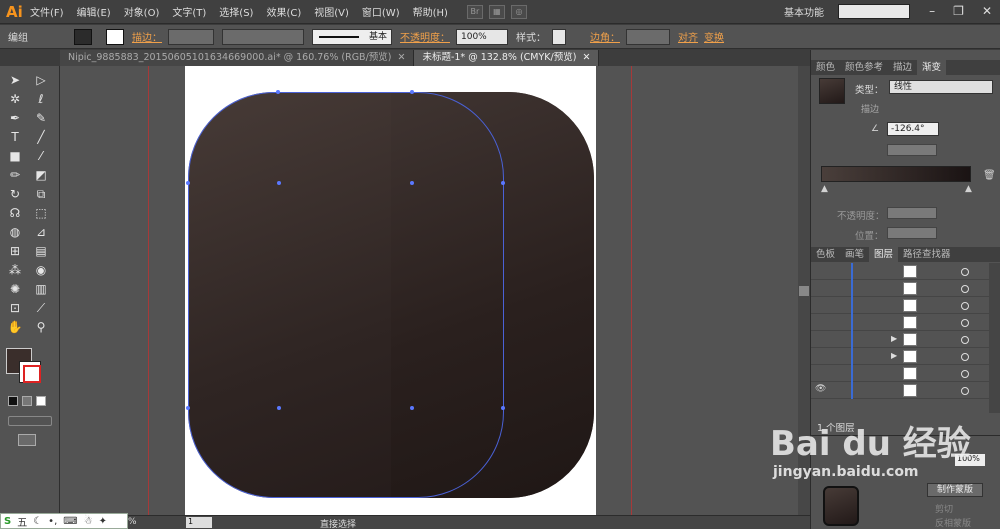 The image size is (1000, 529). What do you see at coordinates (518, 11) in the screenshot?
I see `gpu-performance-icon: ◎` at bounding box center [518, 11].